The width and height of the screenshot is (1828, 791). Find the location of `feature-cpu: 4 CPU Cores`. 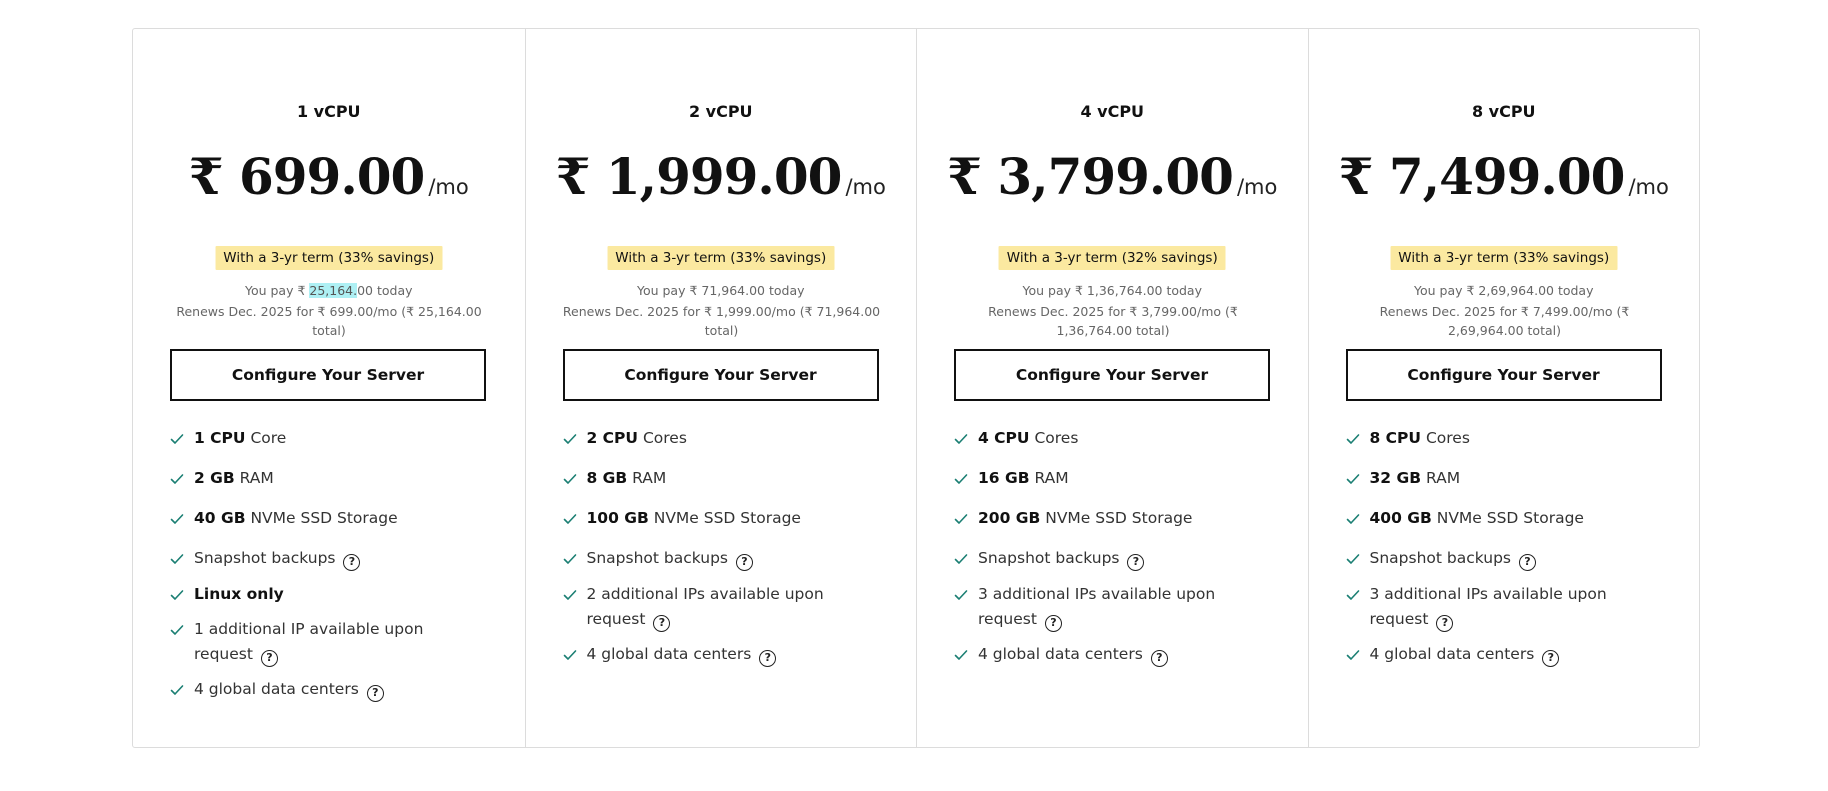

feature-cpu: 4 CPU Cores is located at coordinates (1114, 438).